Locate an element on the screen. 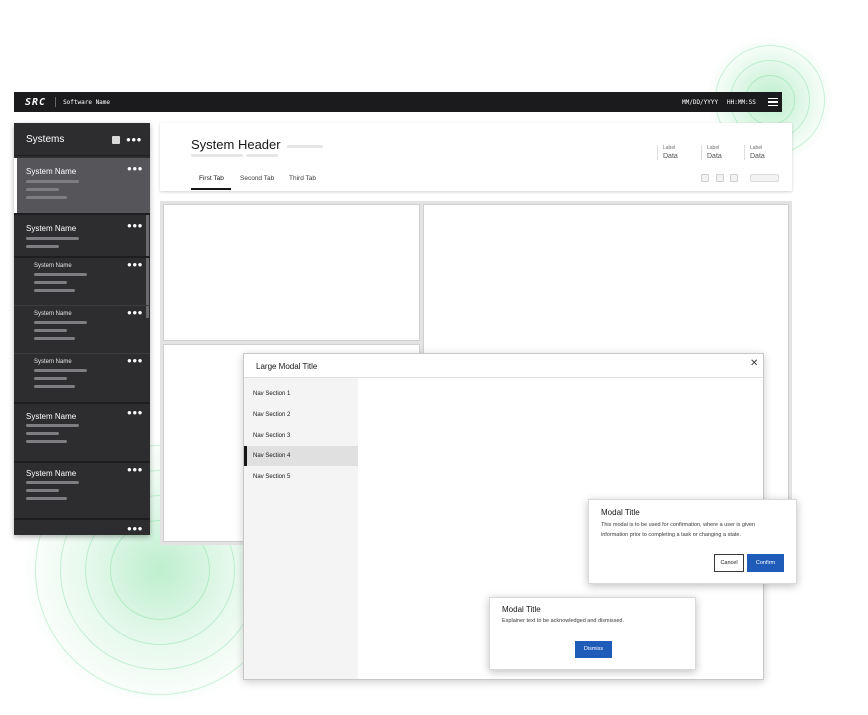 The width and height of the screenshot is (868, 715). nav-section-4: Nav Section 4 is located at coordinates (301, 456).